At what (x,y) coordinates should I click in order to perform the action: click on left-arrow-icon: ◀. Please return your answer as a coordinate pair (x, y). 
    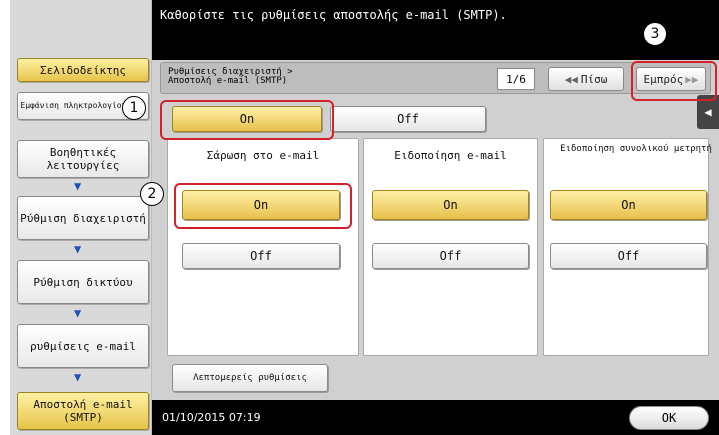
    Looking at the image, I should click on (708, 112).